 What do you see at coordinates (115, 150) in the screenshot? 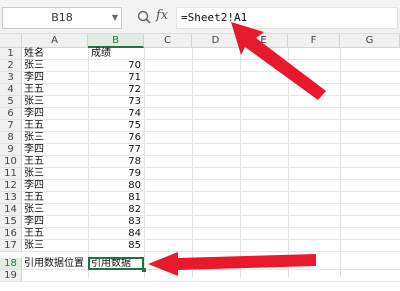
I see `cell-b9: 77` at bounding box center [115, 150].